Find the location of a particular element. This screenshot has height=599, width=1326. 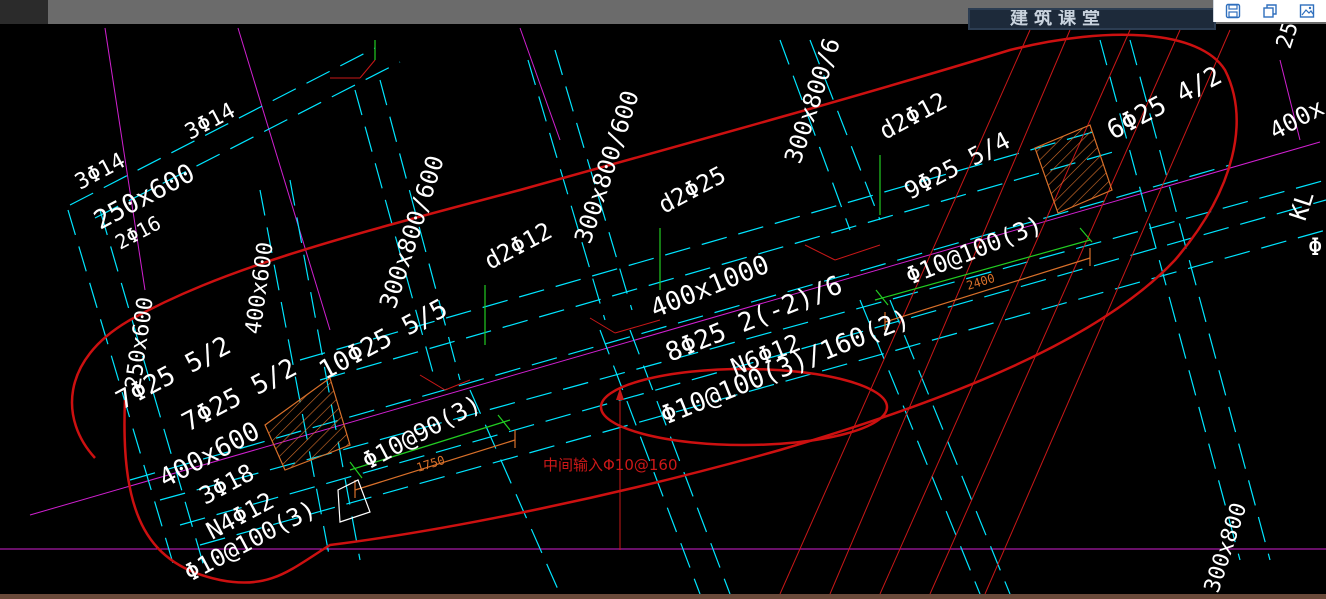

window-top-bar-left is located at coordinates (24, 12).